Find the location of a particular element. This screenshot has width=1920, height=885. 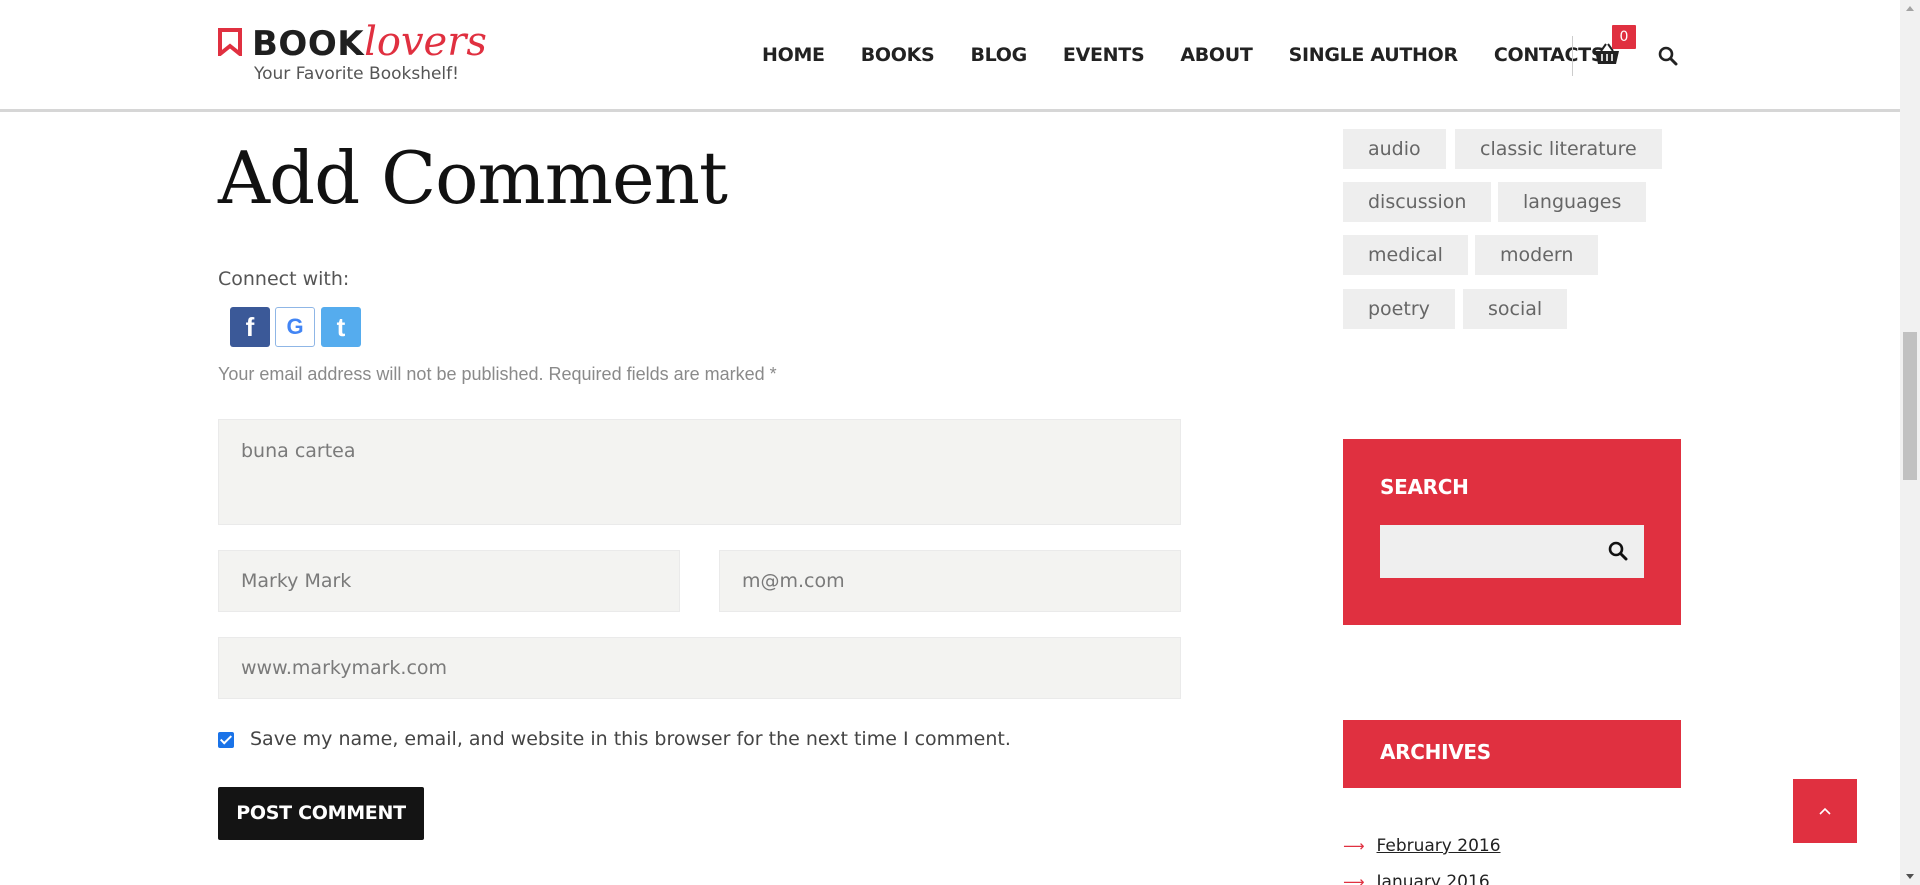

nav-blog: BLOG is located at coordinates (998, 55).